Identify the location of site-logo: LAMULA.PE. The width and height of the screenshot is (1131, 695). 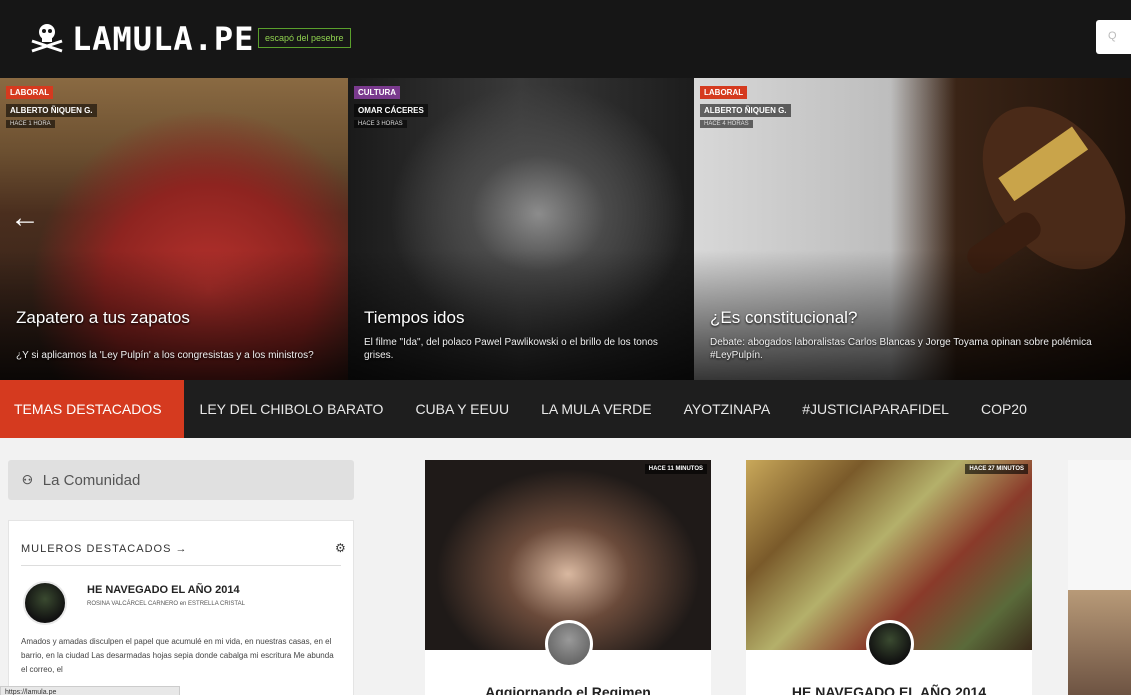
(141, 39).